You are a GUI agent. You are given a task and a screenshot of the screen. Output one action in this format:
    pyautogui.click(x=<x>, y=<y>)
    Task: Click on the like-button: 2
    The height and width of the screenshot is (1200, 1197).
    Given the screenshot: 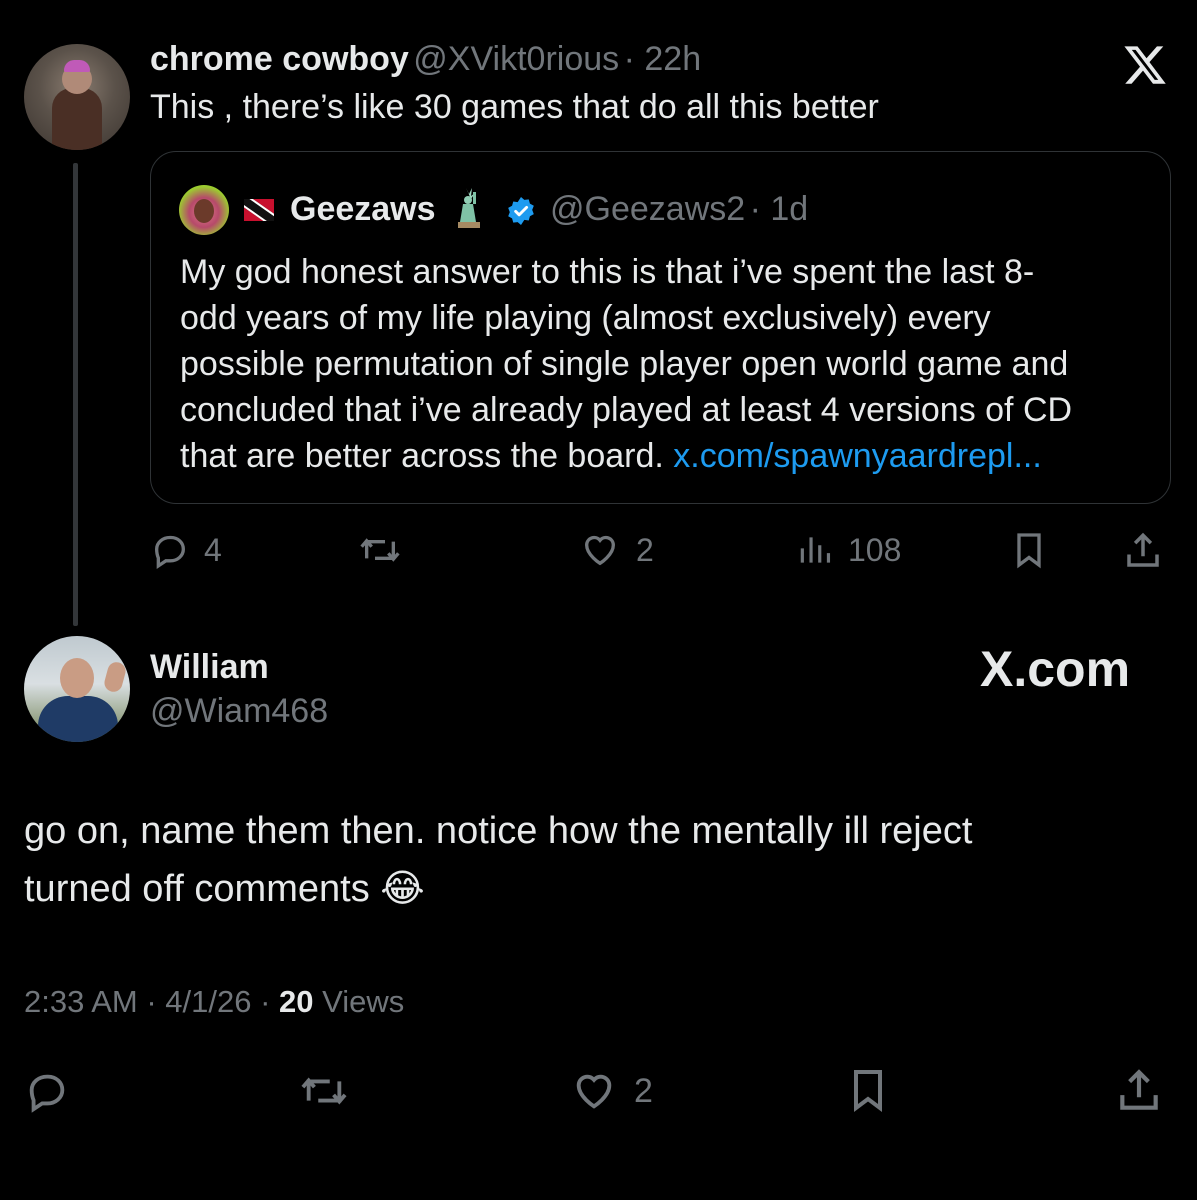 What is the action you would take?
    pyautogui.click(x=616, y=550)
    